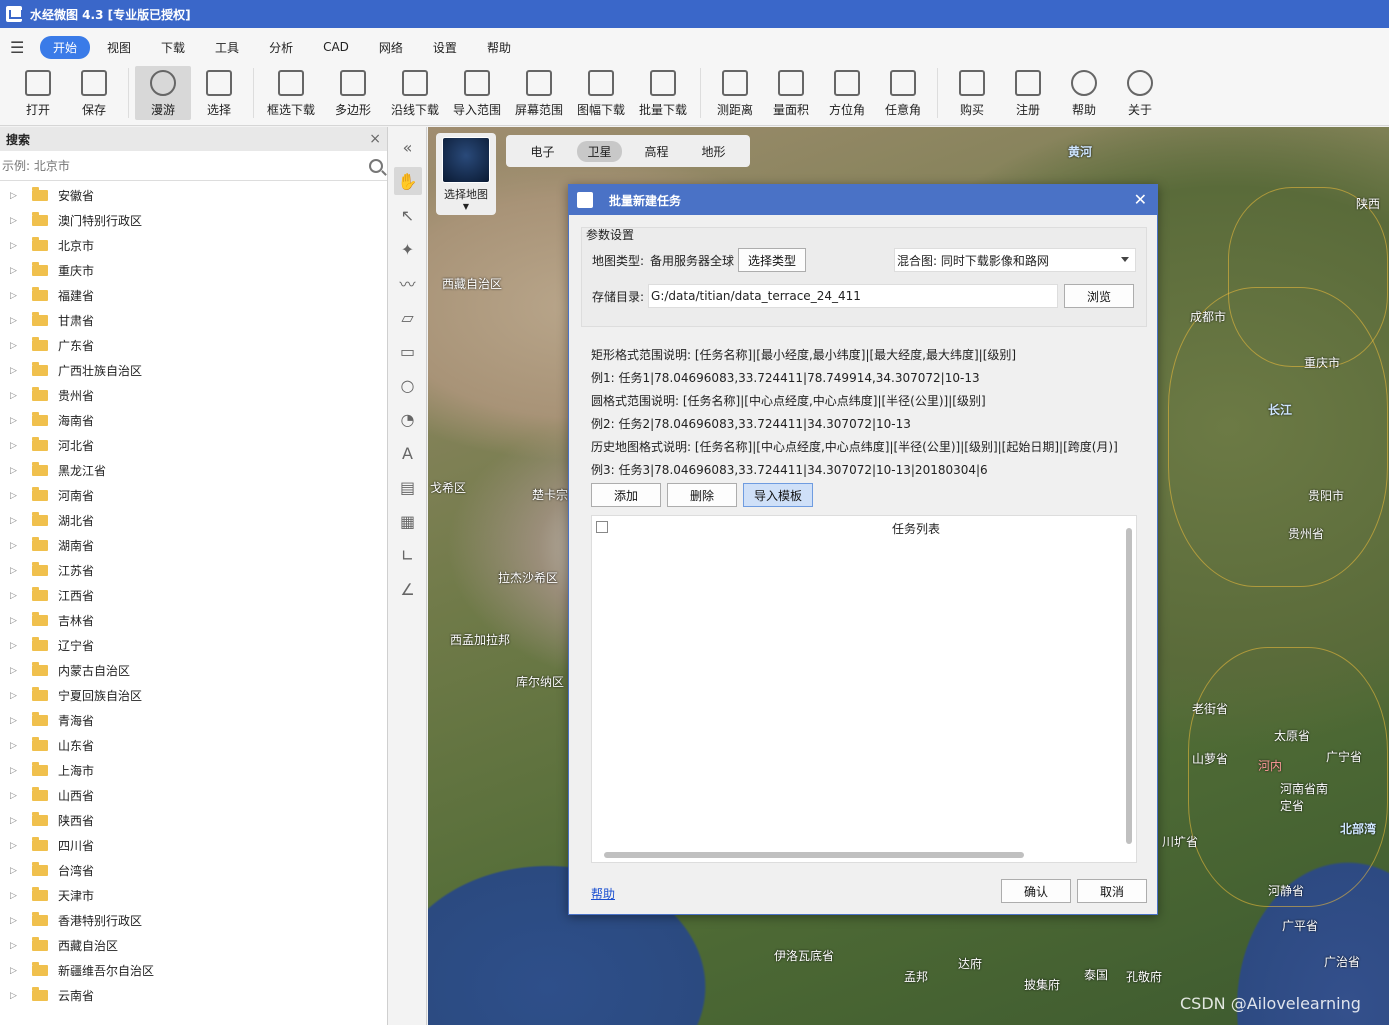 Image resolution: width=1389 pixels, height=1025 pixels. I want to click on delete-button: 删除, so click(702, 495).